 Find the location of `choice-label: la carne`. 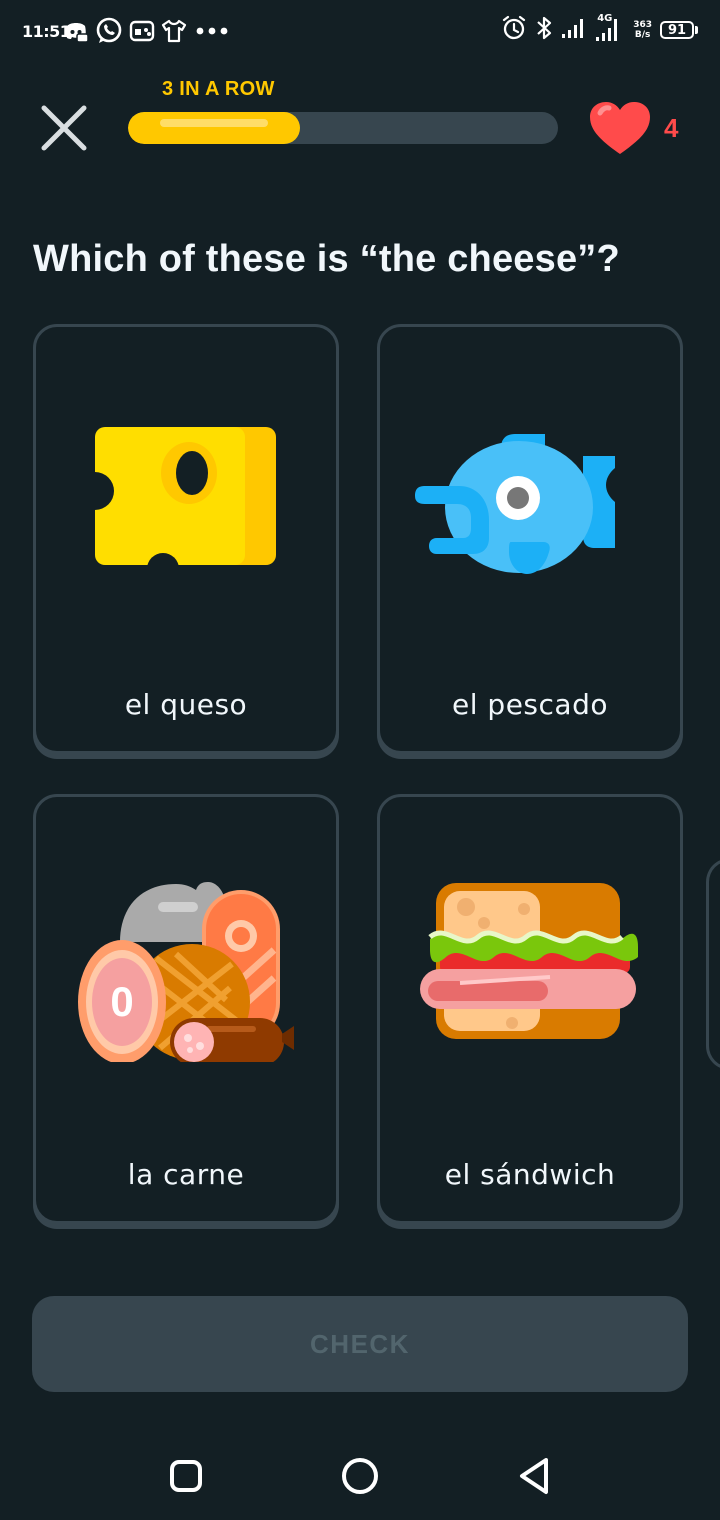

choice-label: la carne is located at coordinates (186, 1174).